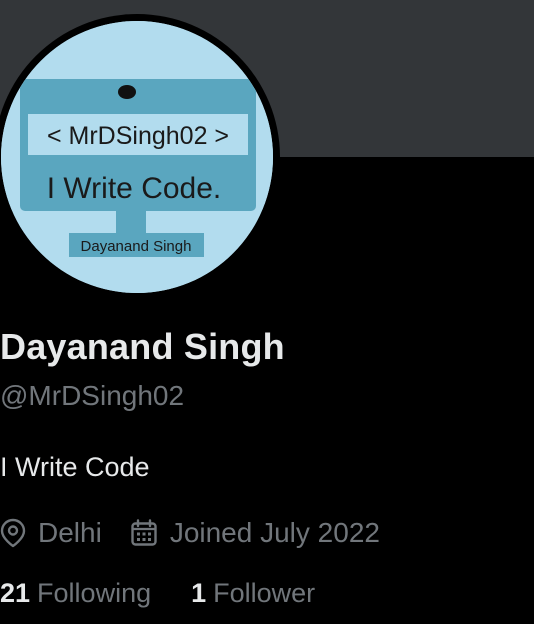 This screenshot has width=534, height=624. Describe the element at coordinates (199, 593) in the screenshot. I see `followers-count: 1` at that location.